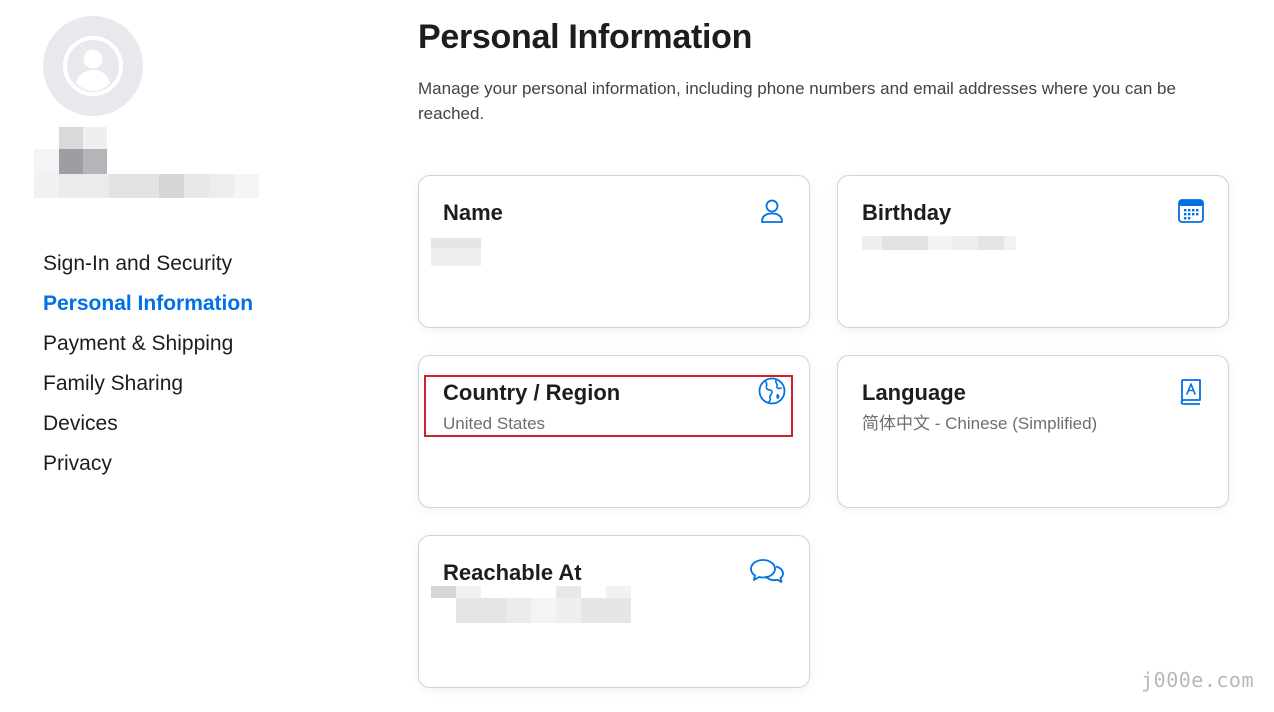 The height and width of the screenshot is (712, 1274). I want to click on language-value: 简体中文 - Chinese (Simplified), so click(980, 423).